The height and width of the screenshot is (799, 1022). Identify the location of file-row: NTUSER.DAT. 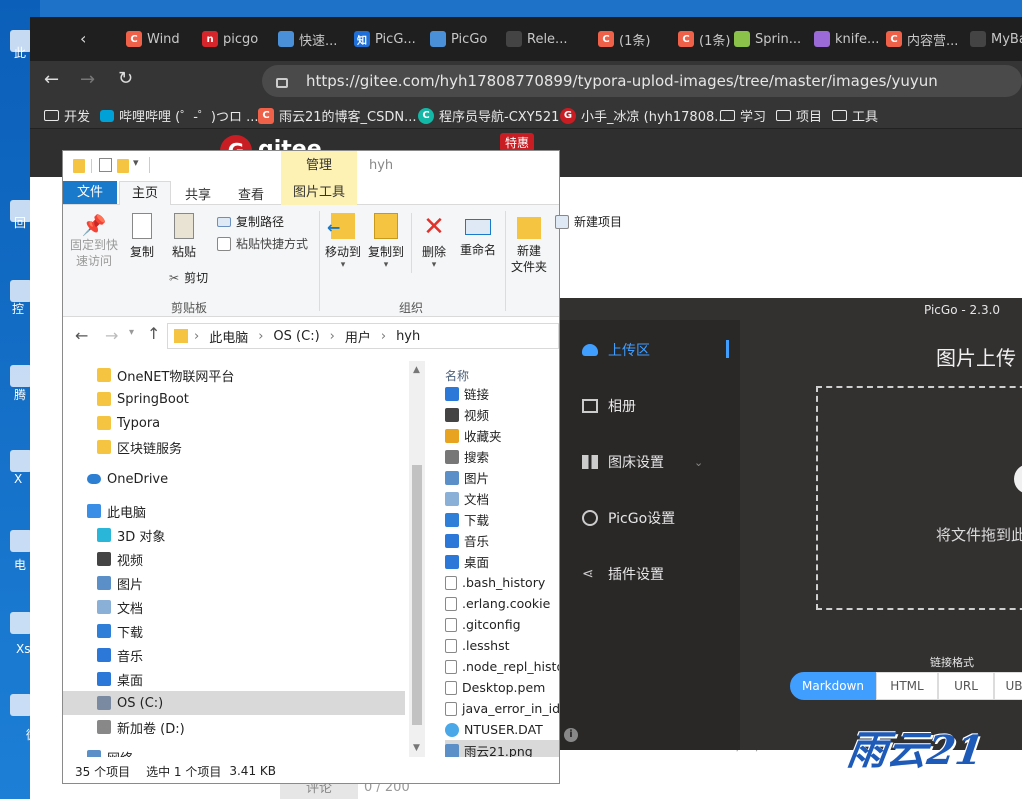
(502, 729).